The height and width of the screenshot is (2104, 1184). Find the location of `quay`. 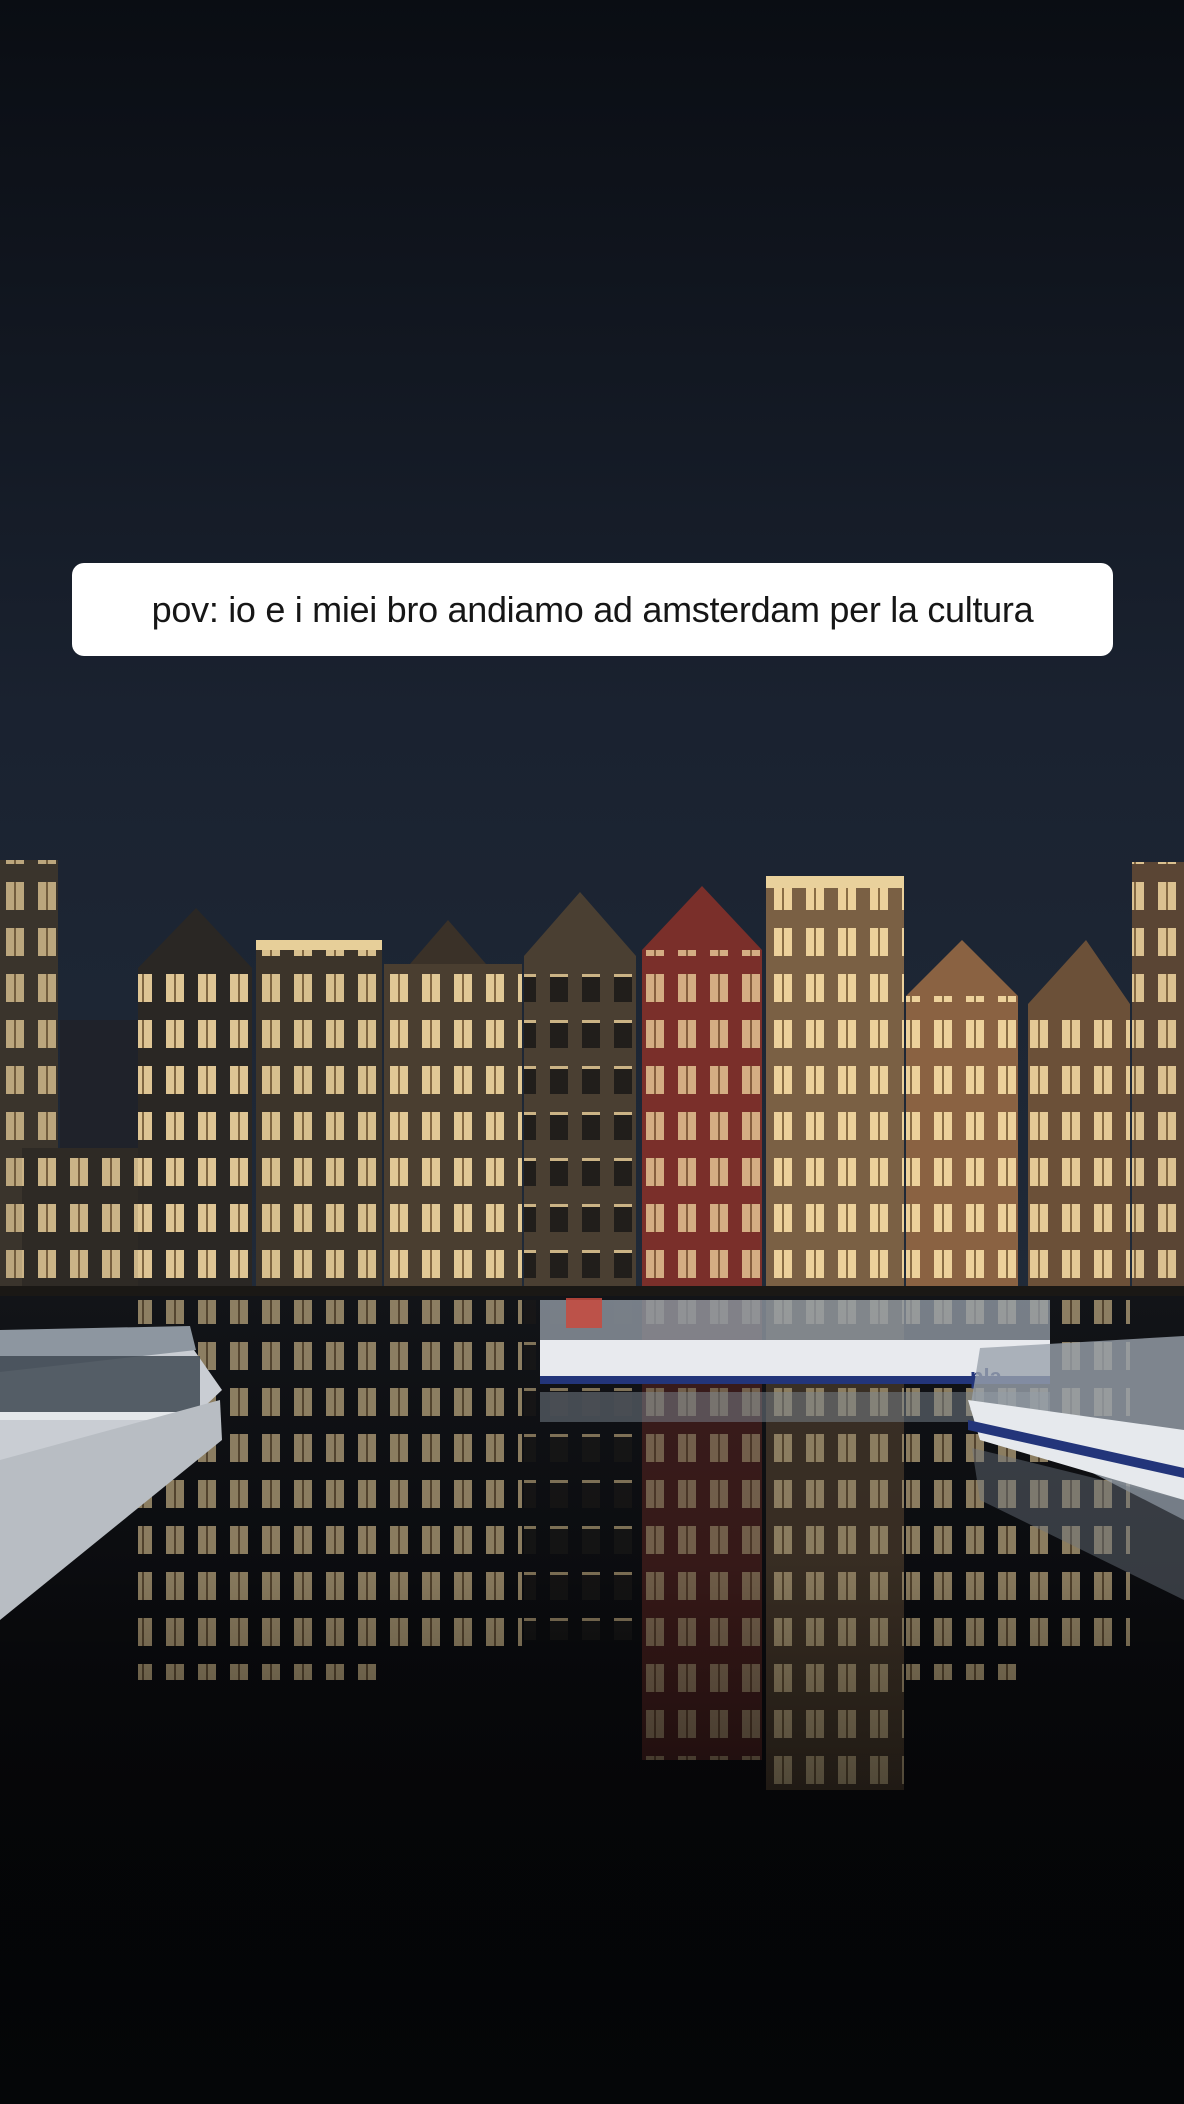

quay is located at coordinates (592, 1291).